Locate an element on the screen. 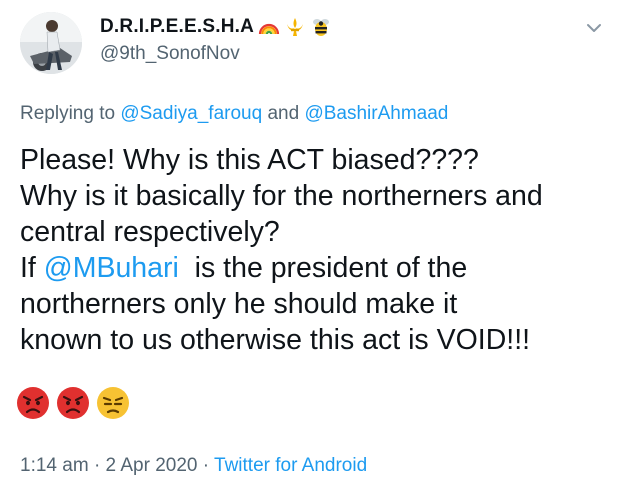 The height and width of the screenshot is (484, 620). emoji-row is located at coordinates (73, 403).